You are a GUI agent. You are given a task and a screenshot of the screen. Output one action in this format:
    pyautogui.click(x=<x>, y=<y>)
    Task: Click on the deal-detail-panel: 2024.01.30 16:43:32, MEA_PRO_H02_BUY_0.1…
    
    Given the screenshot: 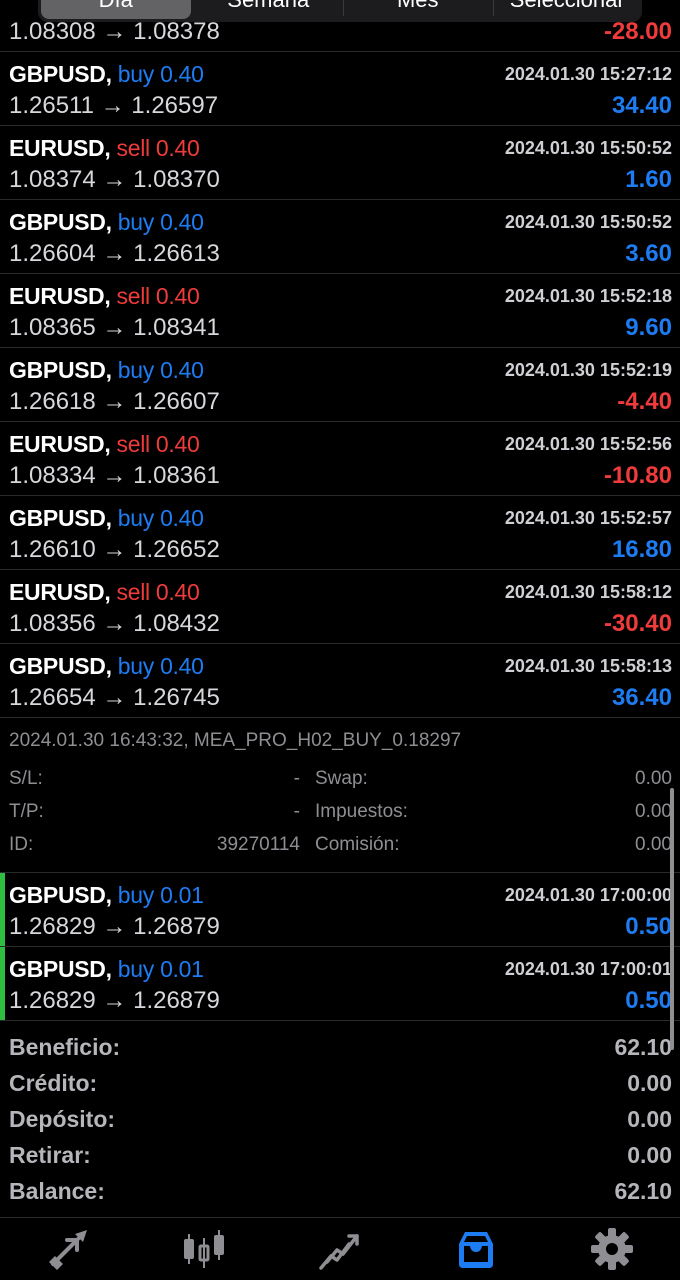 What is the action you would take?
    pyautogui.click(x=340, y=795)
    